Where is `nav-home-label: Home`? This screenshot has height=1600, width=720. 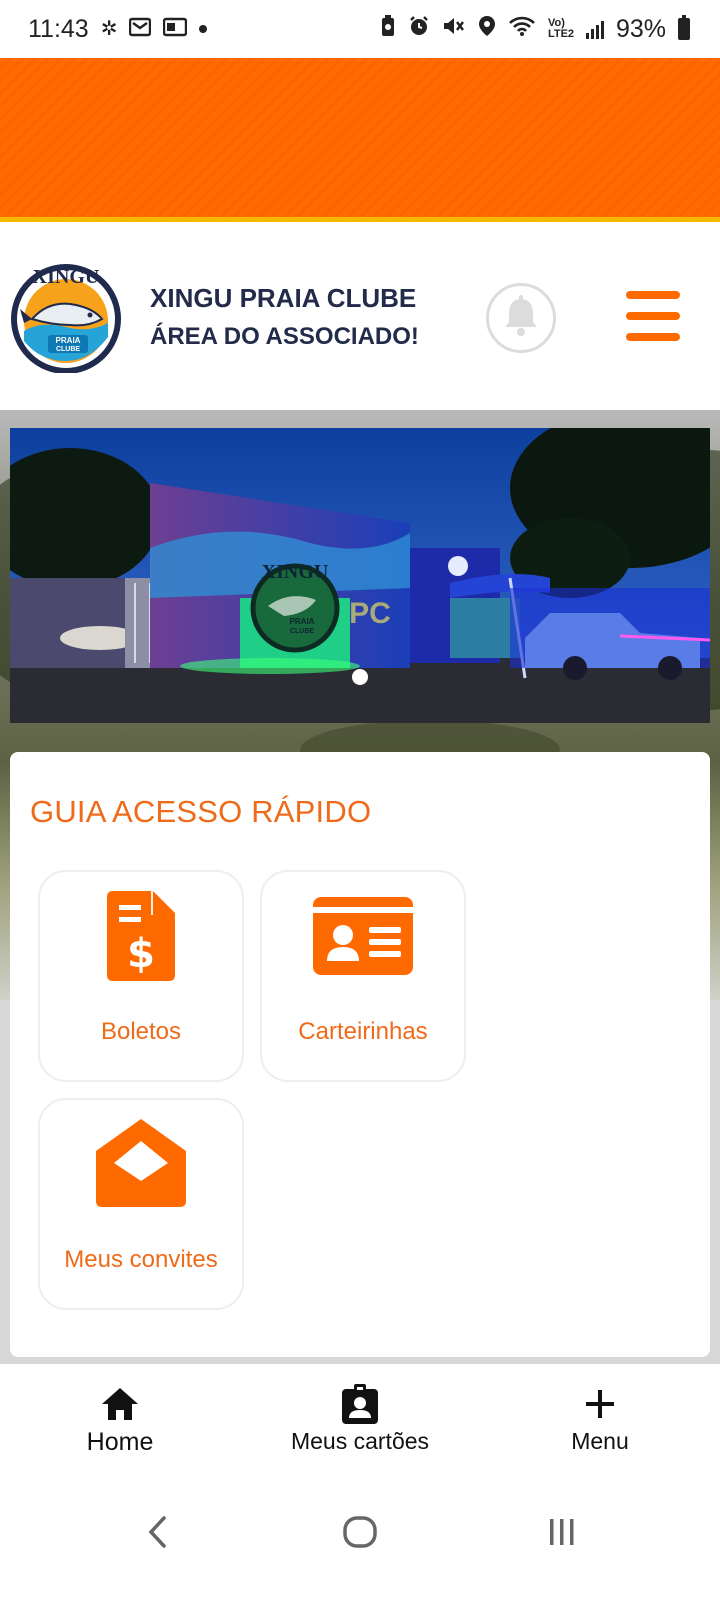
nav-home-label: Home is located at coordinates (120, 1442).